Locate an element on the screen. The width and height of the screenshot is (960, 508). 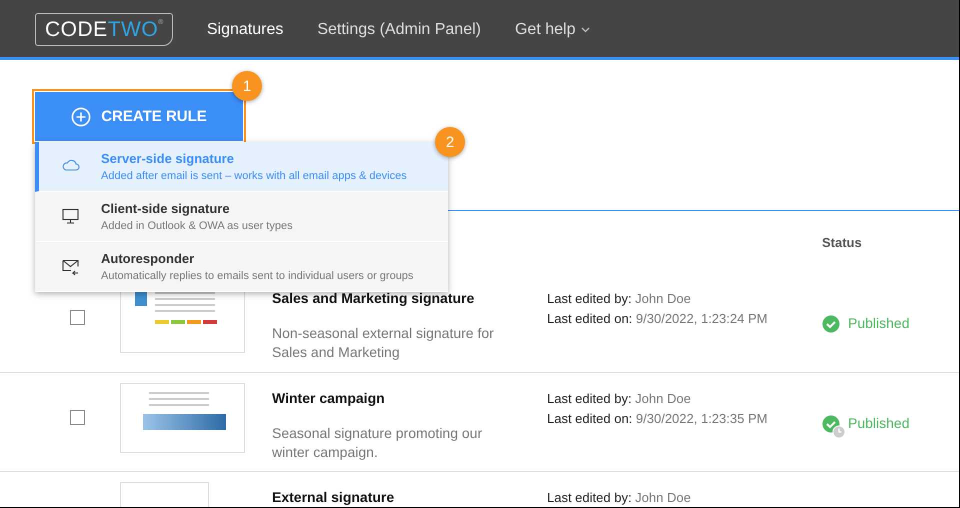
signature-title: Sales and Marketing signature is located at coordinates (409, 298).